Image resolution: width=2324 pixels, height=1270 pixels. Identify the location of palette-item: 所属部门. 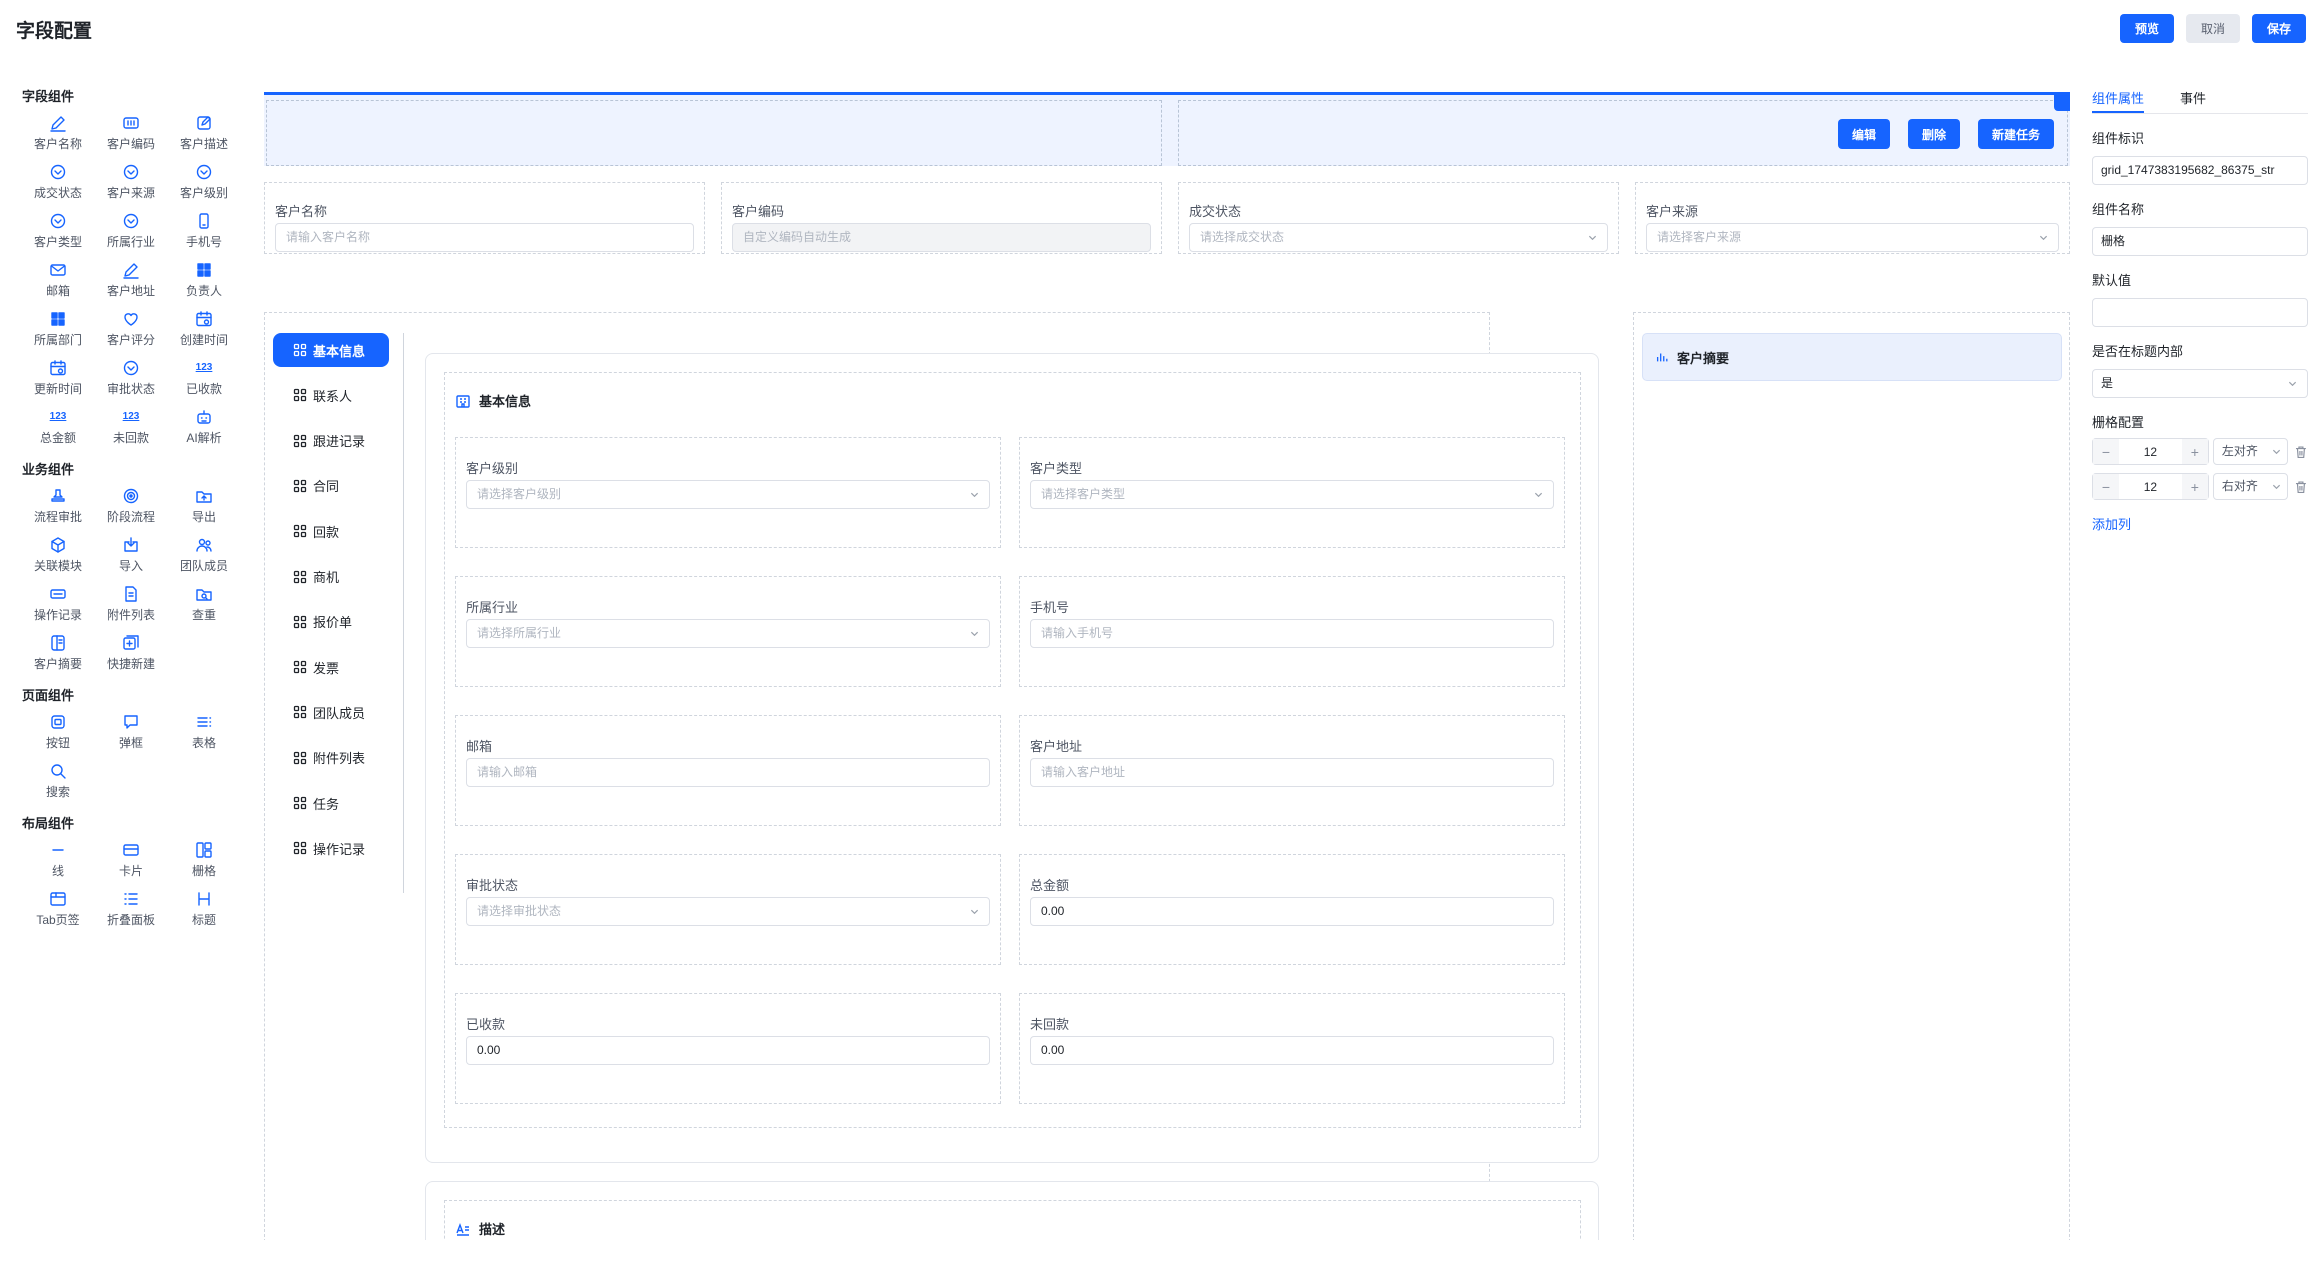
(58, 328).